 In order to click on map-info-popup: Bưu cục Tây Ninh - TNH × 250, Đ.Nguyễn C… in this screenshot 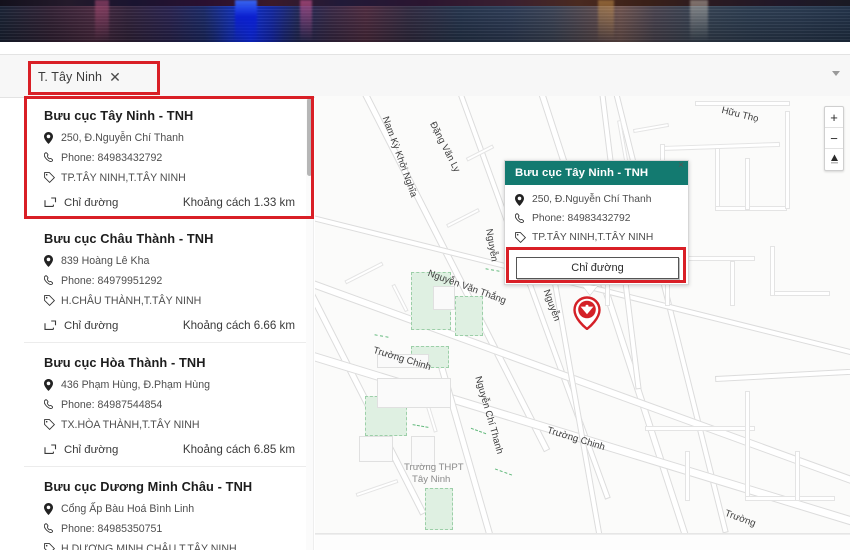, I will do `click(596, 227)`.